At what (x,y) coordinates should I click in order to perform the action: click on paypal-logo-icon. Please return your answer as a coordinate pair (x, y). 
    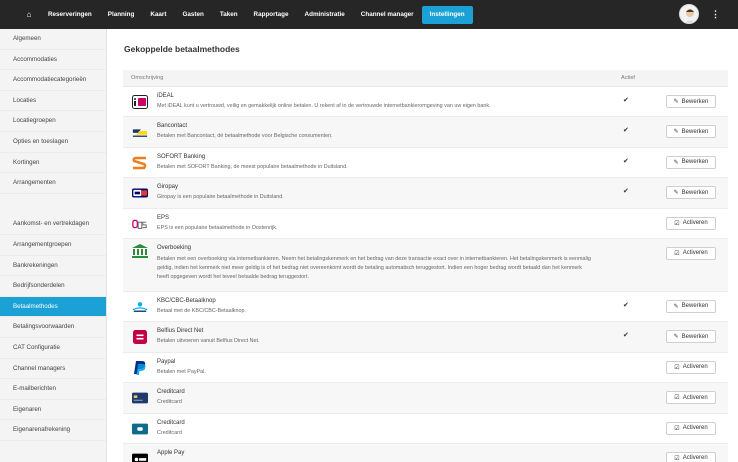
    Looking at the image, I should click on (140, 367).